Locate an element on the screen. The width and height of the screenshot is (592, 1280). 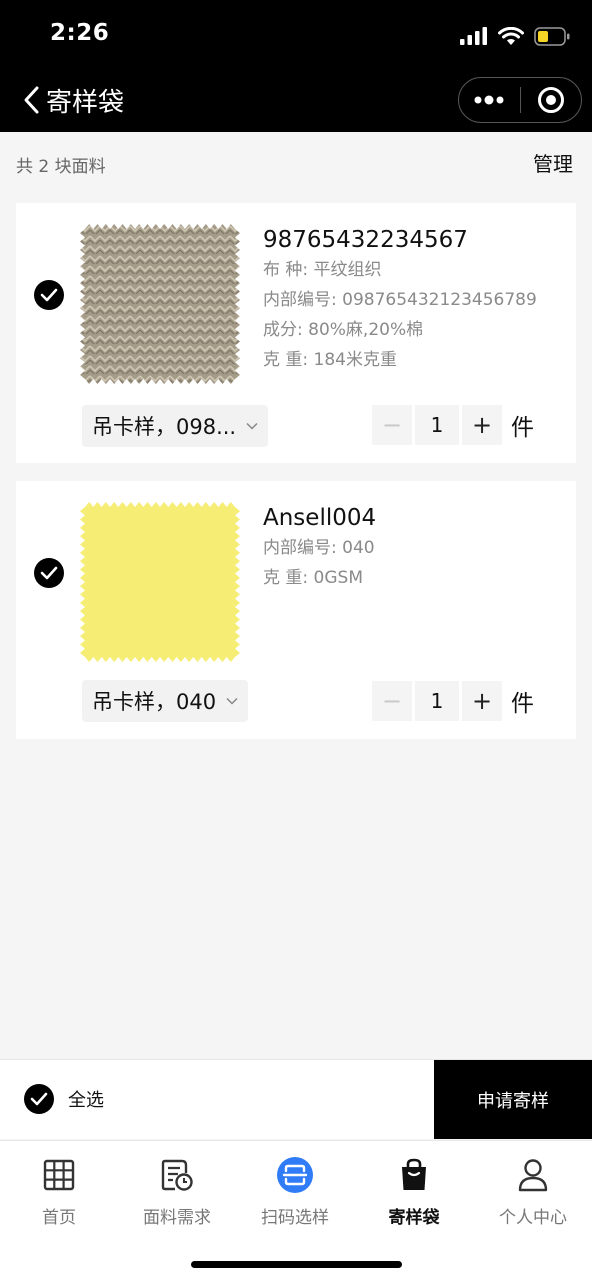
item-weight: 克 重: 184米克重 is located at coordinates (330, 360).